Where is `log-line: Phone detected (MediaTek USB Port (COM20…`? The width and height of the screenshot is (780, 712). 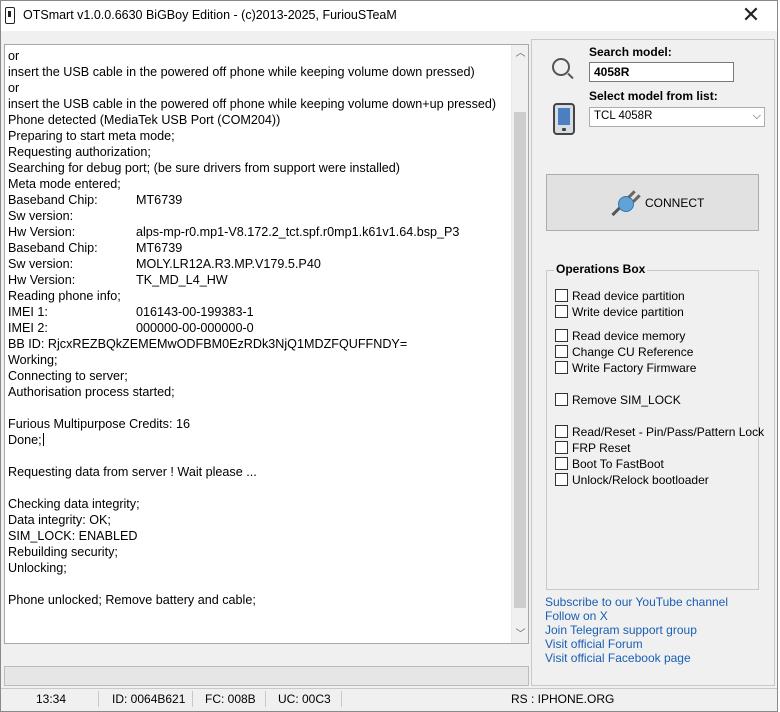
log-line: Phone detected (MediaTek USB Port (COM20… is located at coordinates (258, 120).